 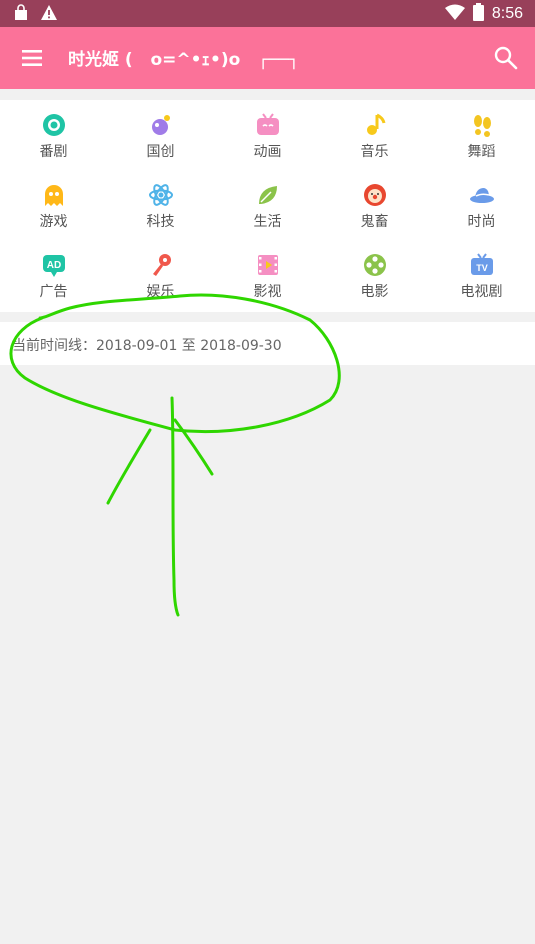 I want to click on svg-text: TV, so click(x=482, y=268).